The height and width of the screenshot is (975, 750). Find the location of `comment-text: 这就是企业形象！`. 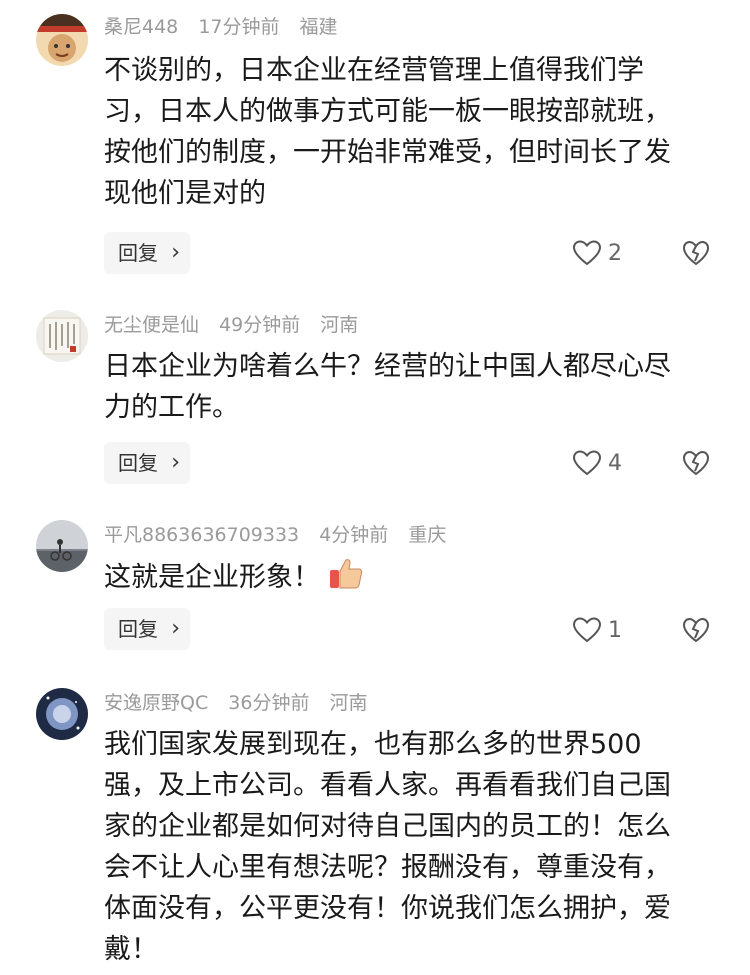

comment-text: 这就是企业形象！ is located at coordinates (414, 577).